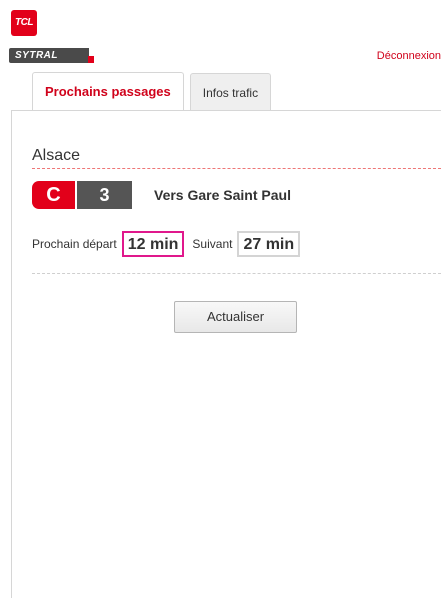  I want to click on stop-divider, so click(236, 168).